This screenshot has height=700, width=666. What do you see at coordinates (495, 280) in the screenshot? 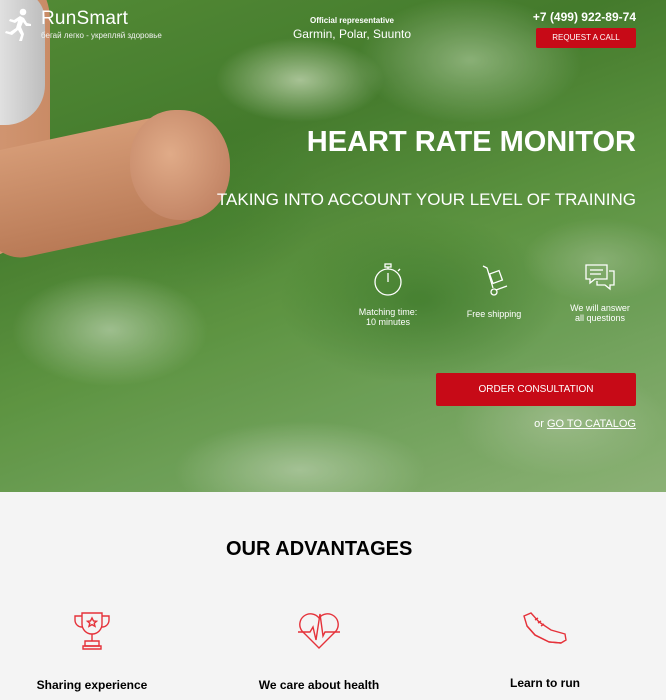
I see `delivery-cart-icon` at bounding box center [495, 280].